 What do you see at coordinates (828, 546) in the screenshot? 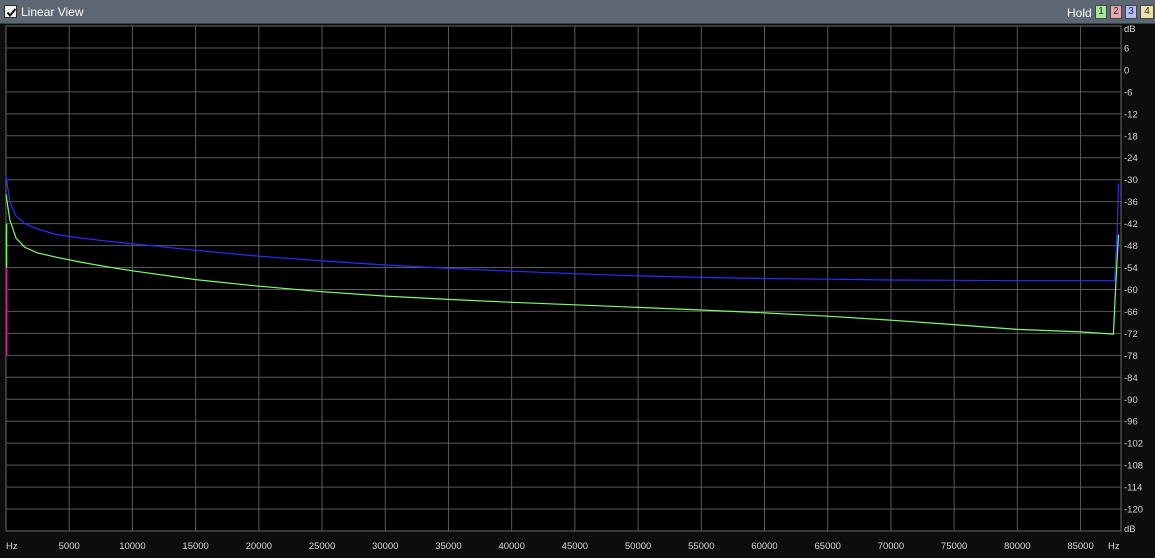
I see `x-tick-label: 65000` at bounding box center [828, 546].